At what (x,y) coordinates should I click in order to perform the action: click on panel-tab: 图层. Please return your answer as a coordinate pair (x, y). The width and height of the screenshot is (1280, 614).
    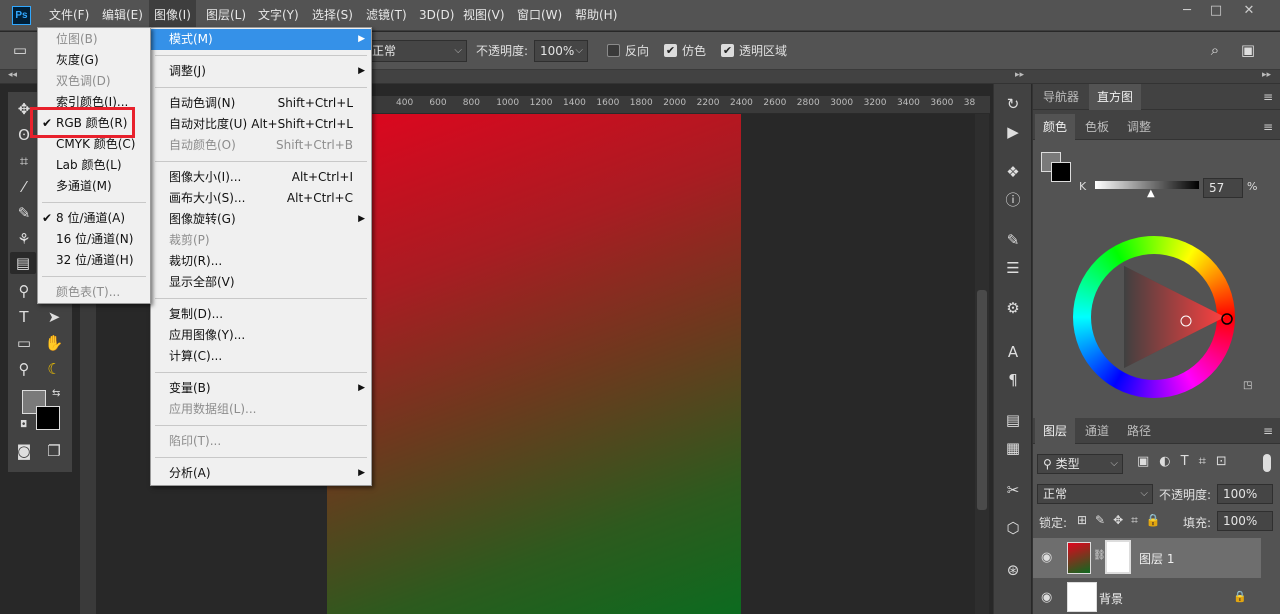
    Looking at the image, I should click on (1055, 431).